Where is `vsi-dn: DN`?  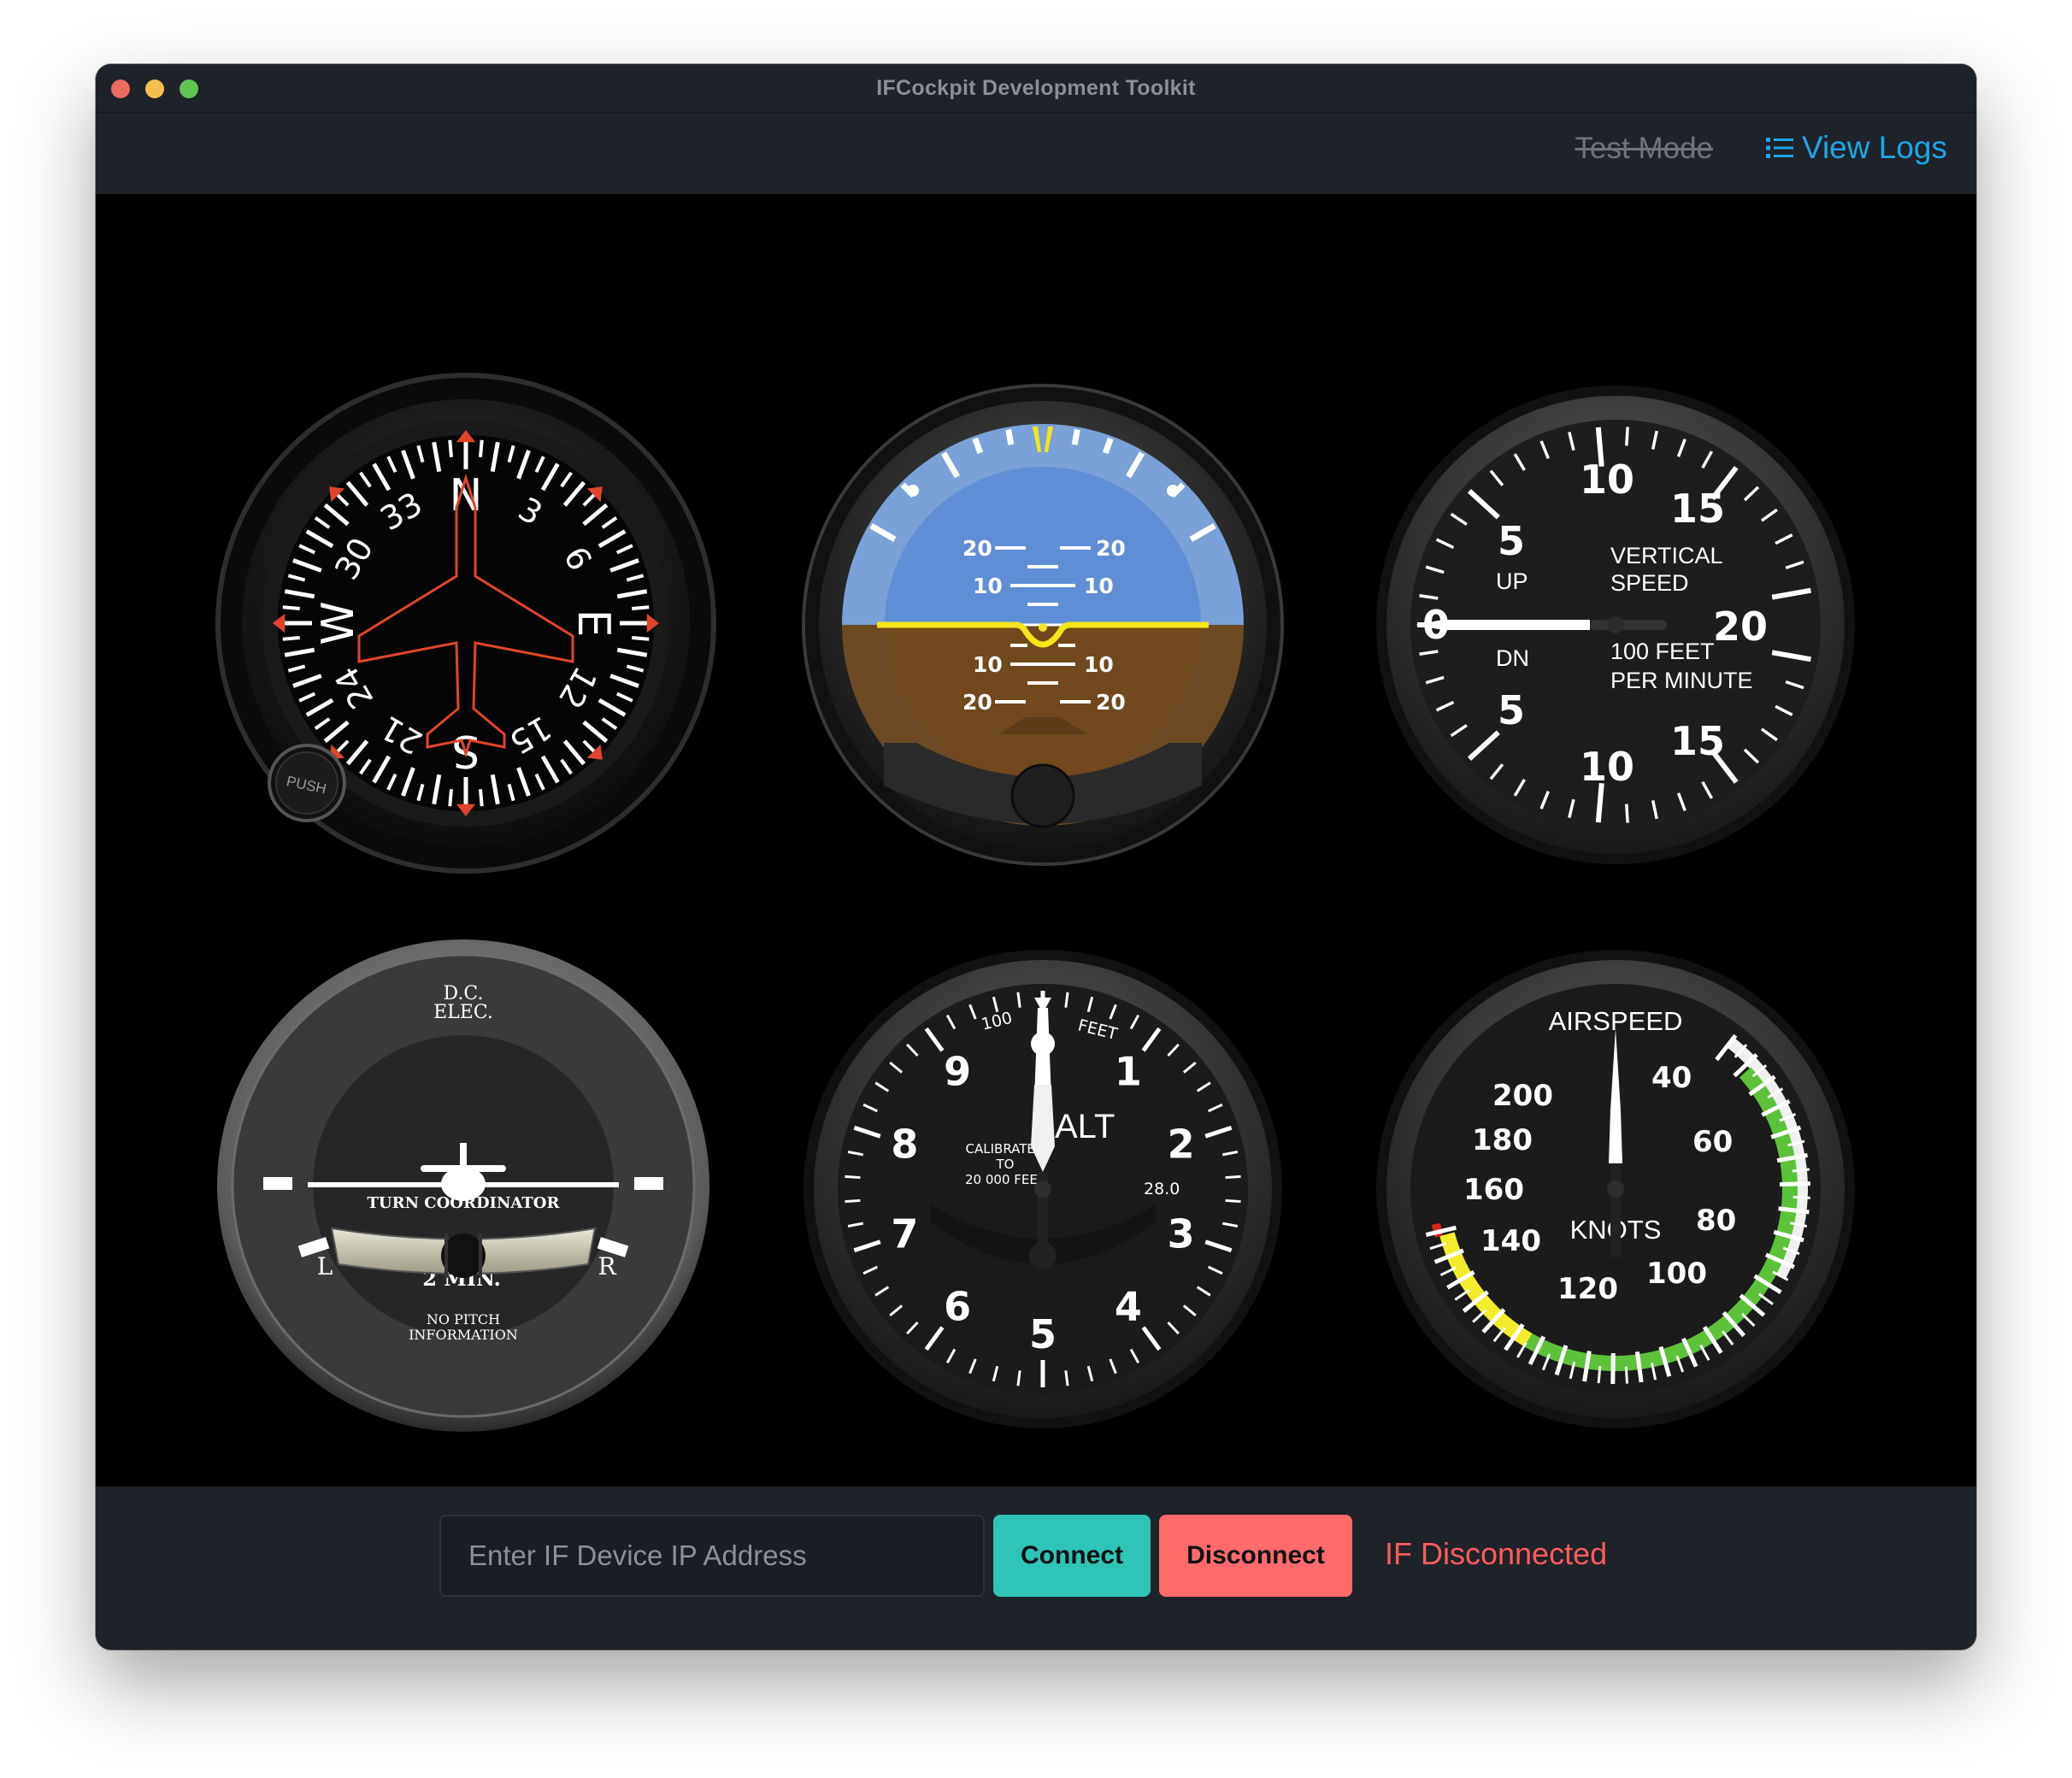 vsi-dn: DN is located at coordinates (1512, 658).